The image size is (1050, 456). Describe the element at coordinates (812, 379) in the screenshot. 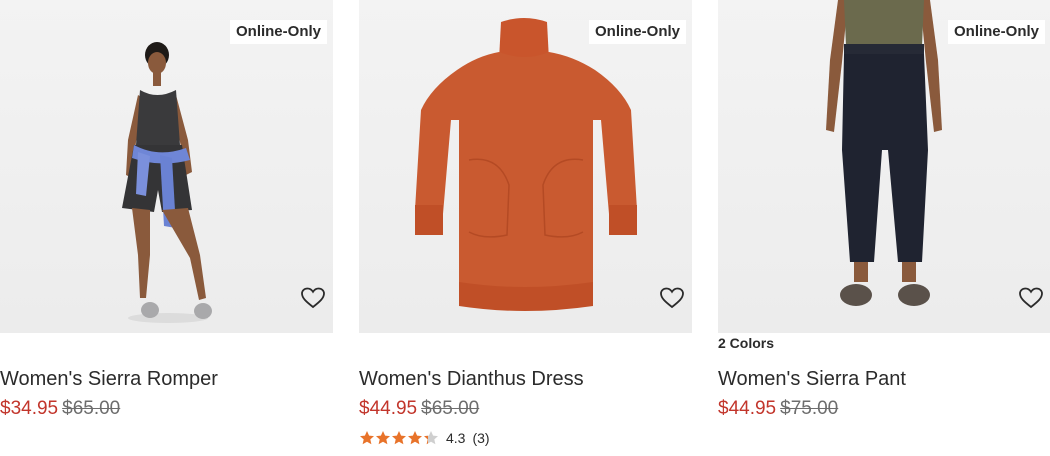

I see `product-name: Women's Sierra Pant` at that location.